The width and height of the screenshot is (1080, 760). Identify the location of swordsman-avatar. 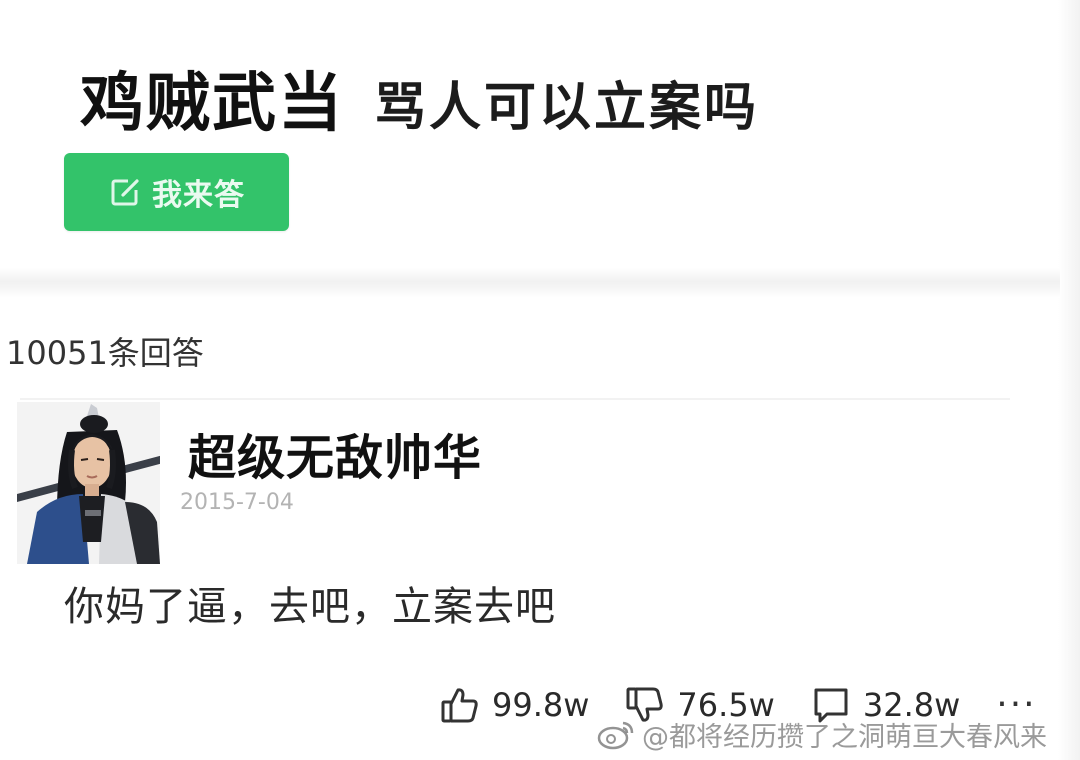
(88, 483).